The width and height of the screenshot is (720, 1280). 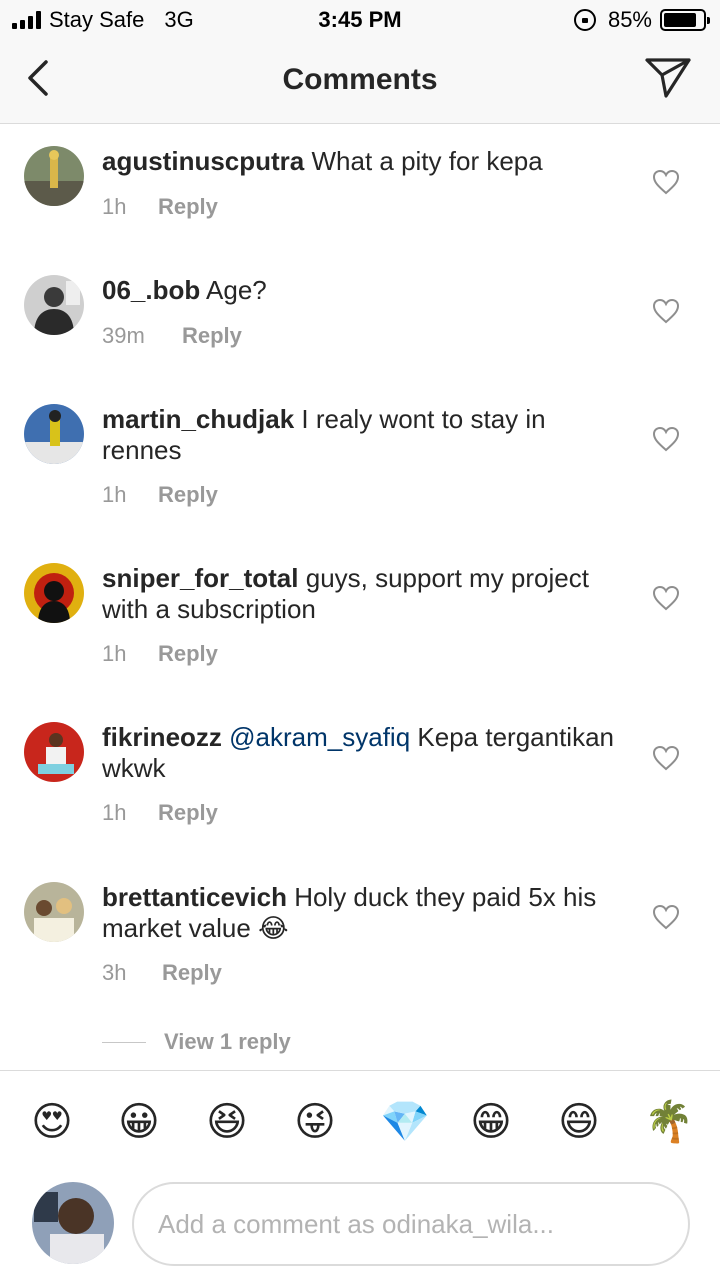 What do you see at coordinates (629, 19) in the screenshot?
I see `battery-percent: 85%` at bounding box center [629, 19].